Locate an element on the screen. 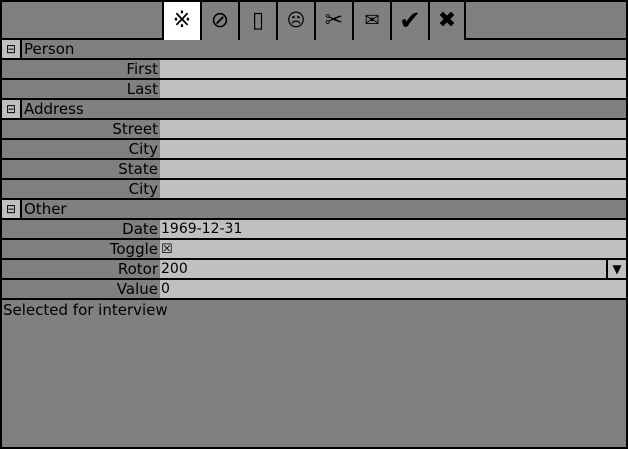 Image resolution: width=628 pixels, height=449 pixels. first-name-input is located at coordinates (393, 69).